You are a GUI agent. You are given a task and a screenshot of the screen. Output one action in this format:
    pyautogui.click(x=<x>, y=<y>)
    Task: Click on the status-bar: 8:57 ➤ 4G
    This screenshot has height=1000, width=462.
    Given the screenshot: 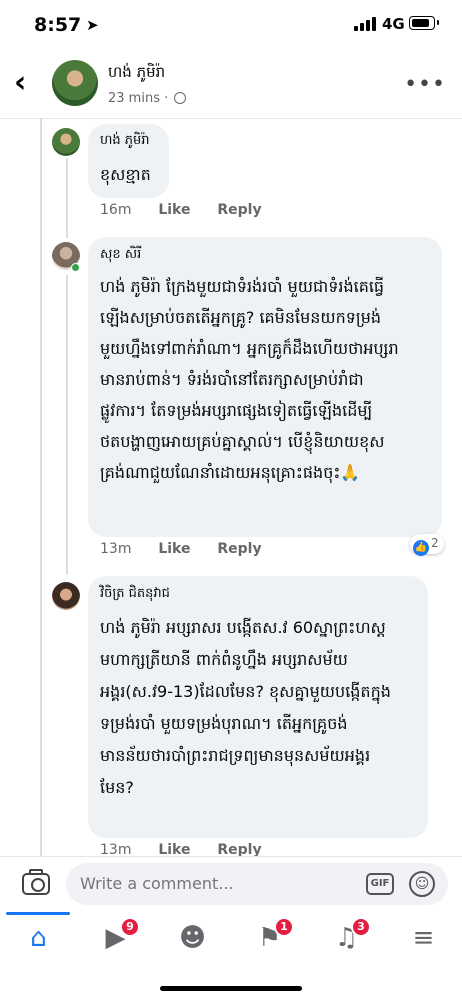 What is the action you would take?
    pyautogui.click(x=231, y=25)
    